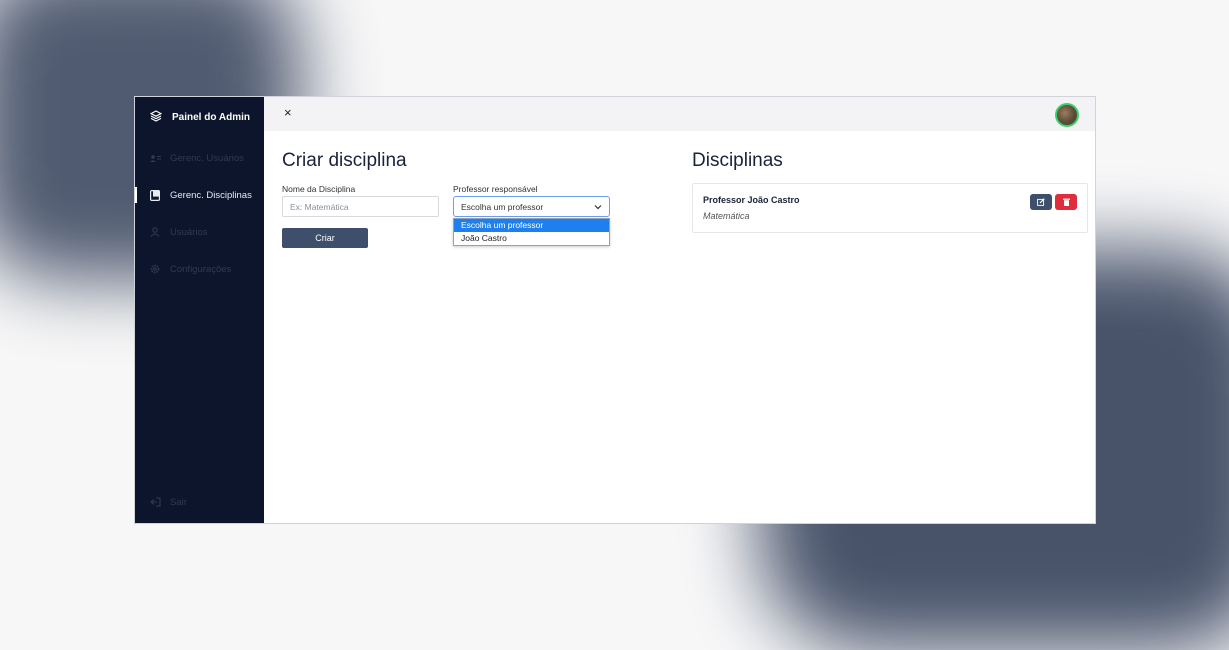 The image size is (1229, 650). I want to click on sidebar-item-usuarios: Usuários, so click(199, 232).